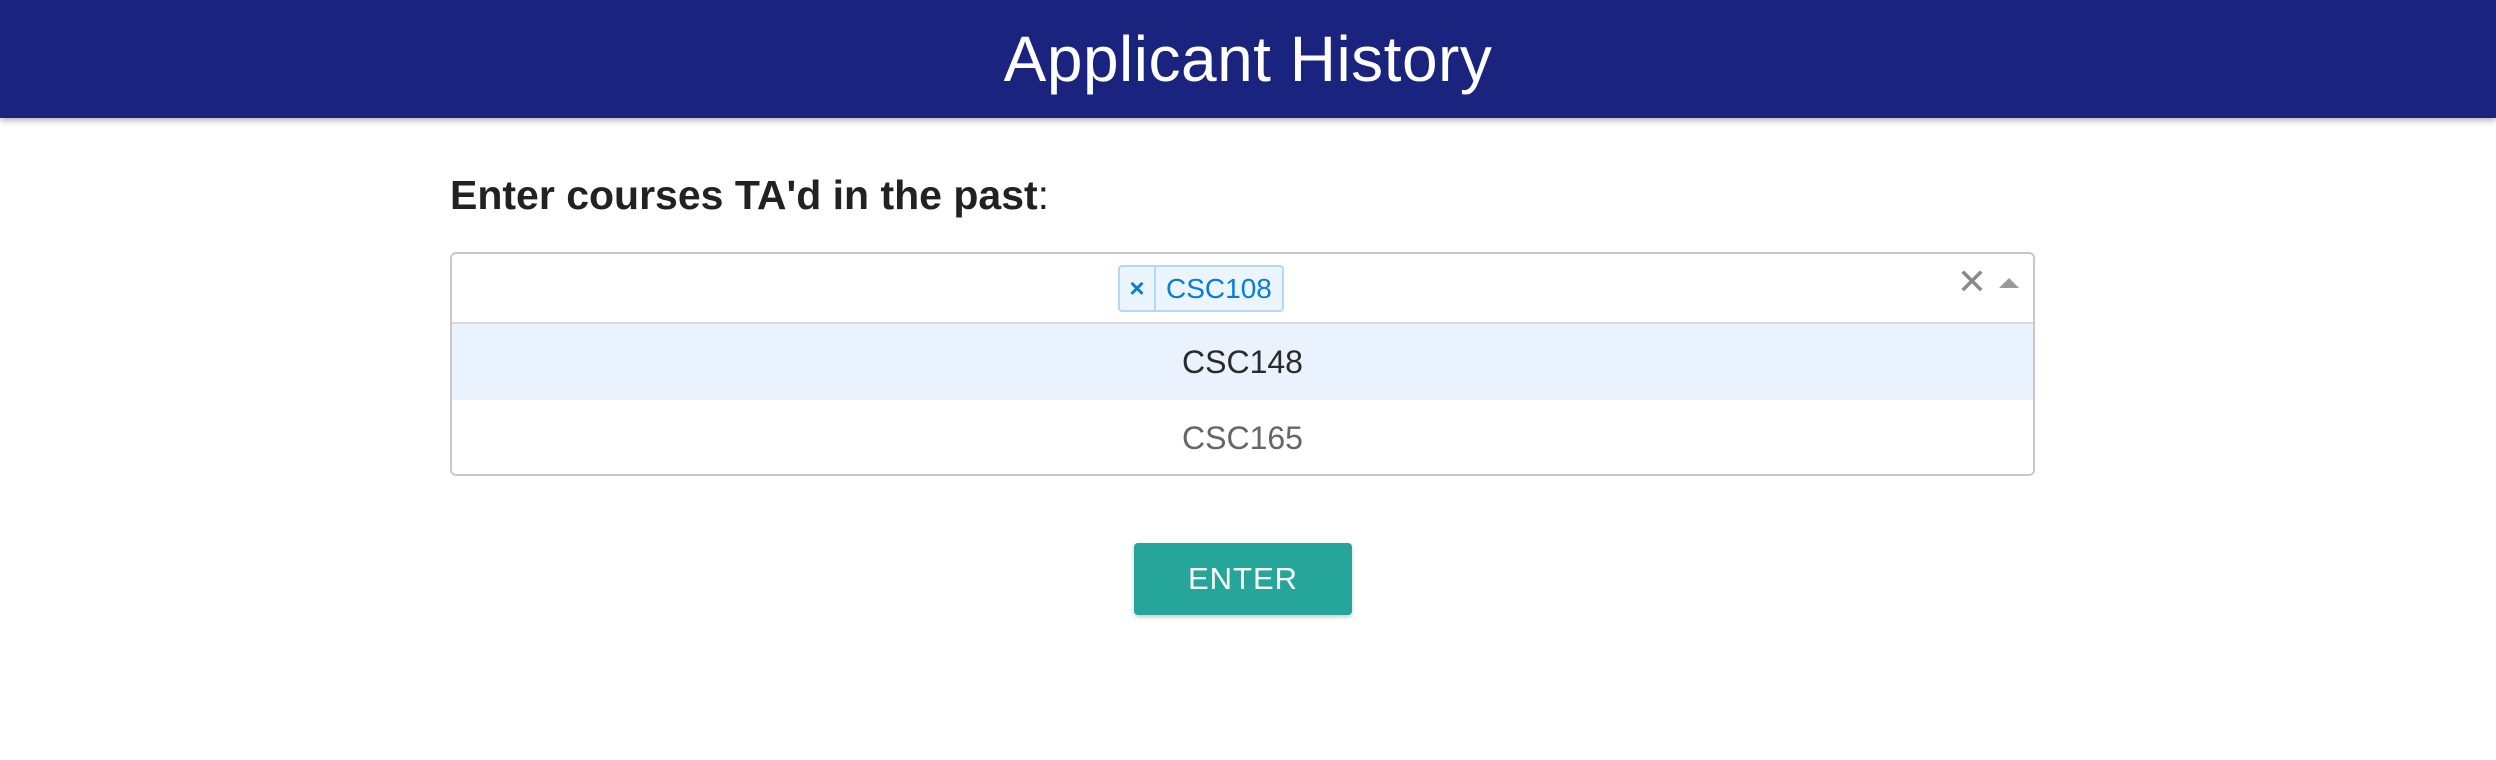 This screenshot has height=760, width=2496. I want to click on course-option: CSC165, so click(1242, 437).